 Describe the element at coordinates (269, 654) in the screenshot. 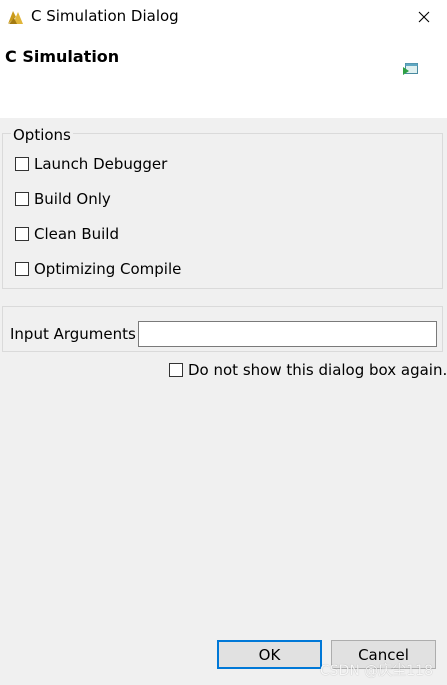

I see `ok-button: OK` at that location.